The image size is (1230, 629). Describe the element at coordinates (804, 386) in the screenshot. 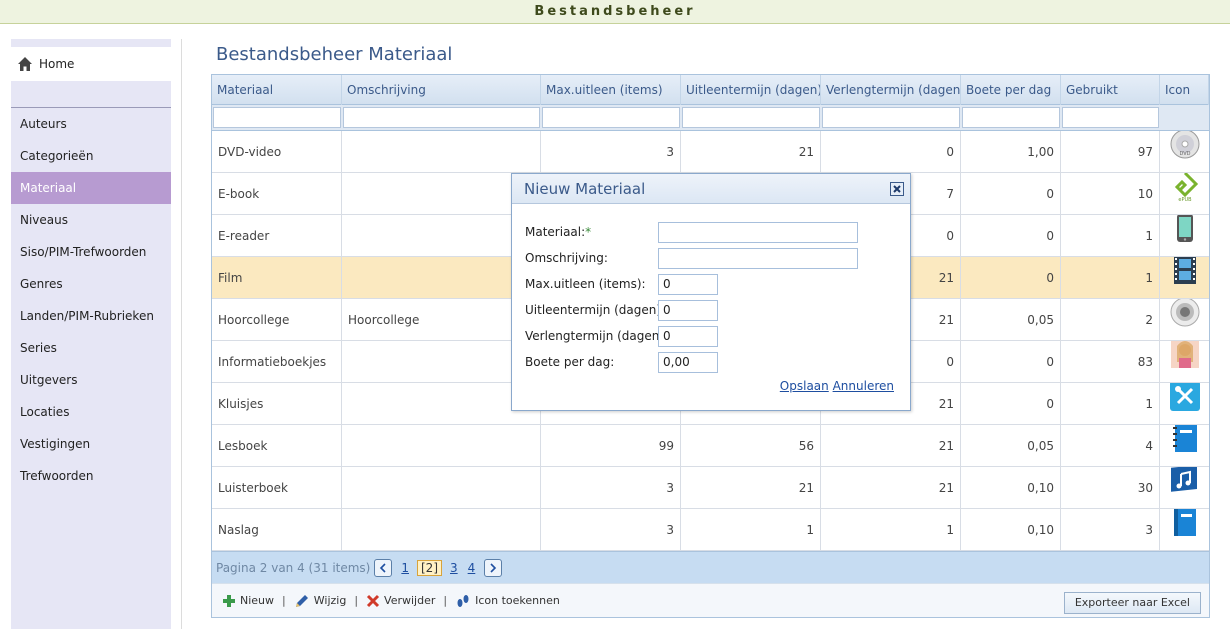

I see `save-link: Opslaan` at that location.